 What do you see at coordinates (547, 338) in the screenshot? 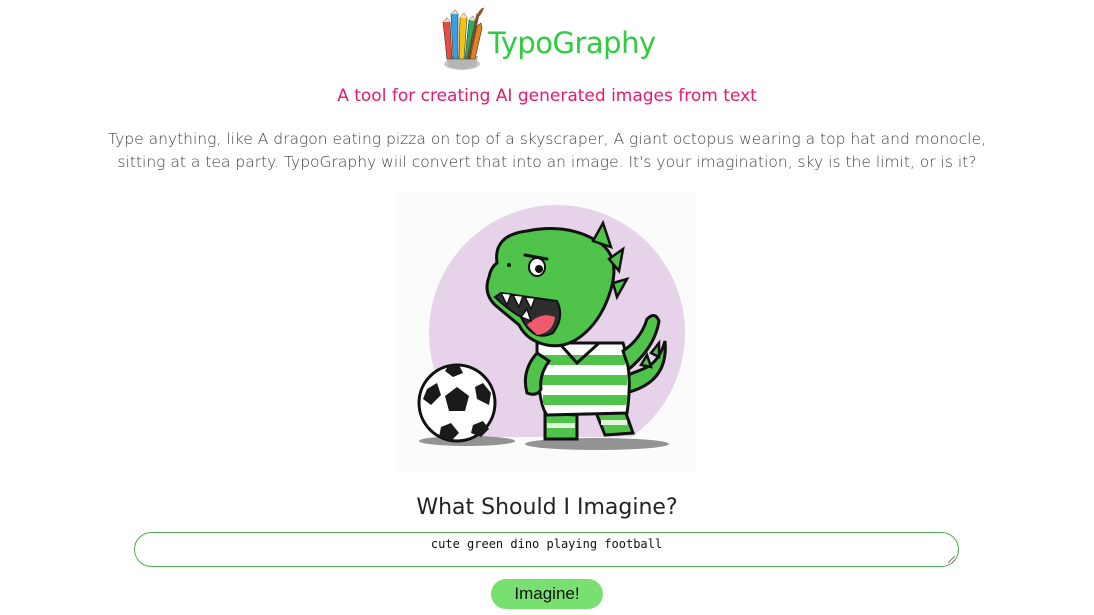
I see `dino-playing-football-illustration` at bounding box center [547, 338].